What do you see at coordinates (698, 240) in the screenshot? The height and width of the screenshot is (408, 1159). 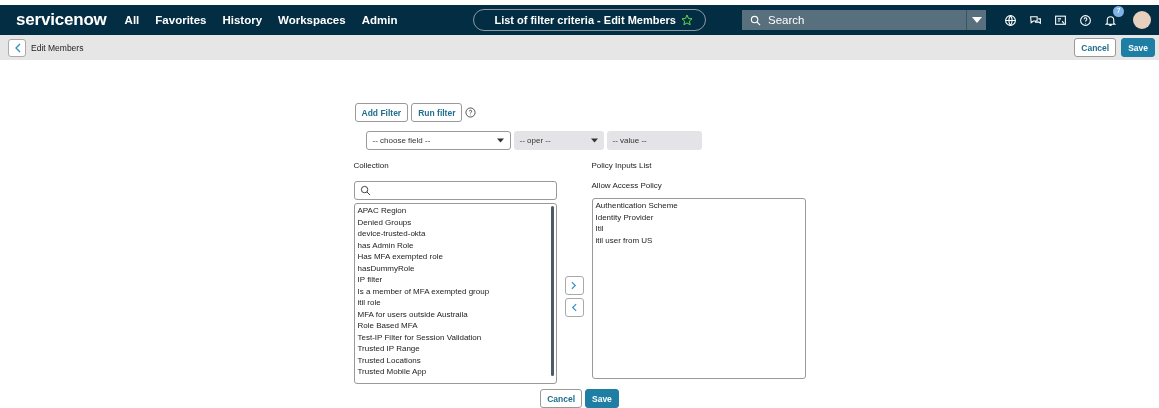 I see `list-option: itil user from US` at bounding box center [698, 240].